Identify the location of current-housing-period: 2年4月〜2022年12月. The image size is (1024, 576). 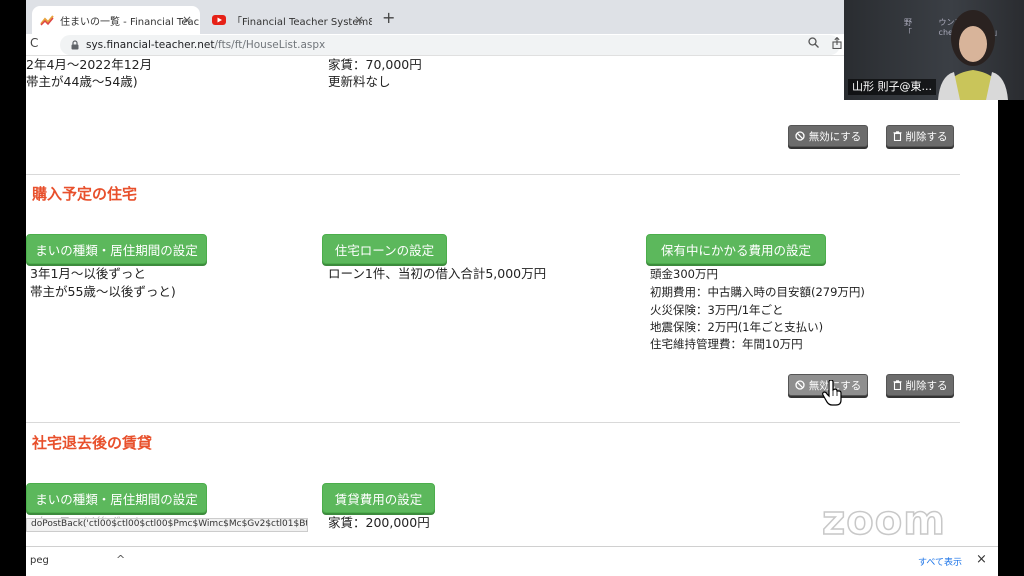
(89, 64).